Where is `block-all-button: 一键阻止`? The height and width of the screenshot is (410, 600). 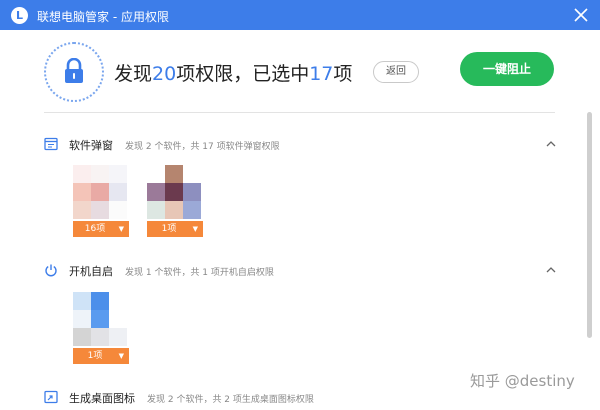
block-all-button: 一键阻止 is located at coordinates (507, 69).